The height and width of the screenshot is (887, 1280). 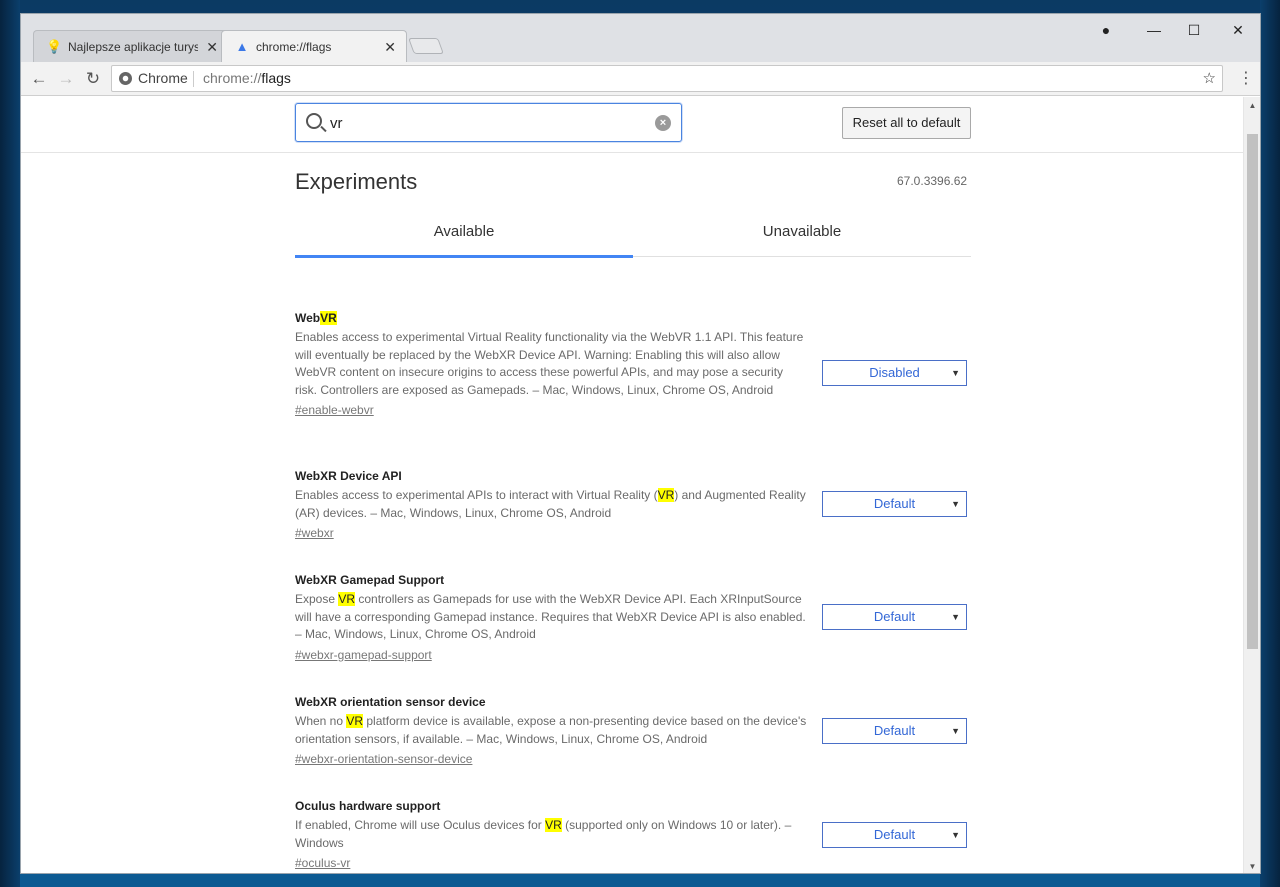 I want to click on tab-najlepsze-aplikacje: 💡 Najlepsze aplikacje turyst ✕, so click(x=131, y=46).